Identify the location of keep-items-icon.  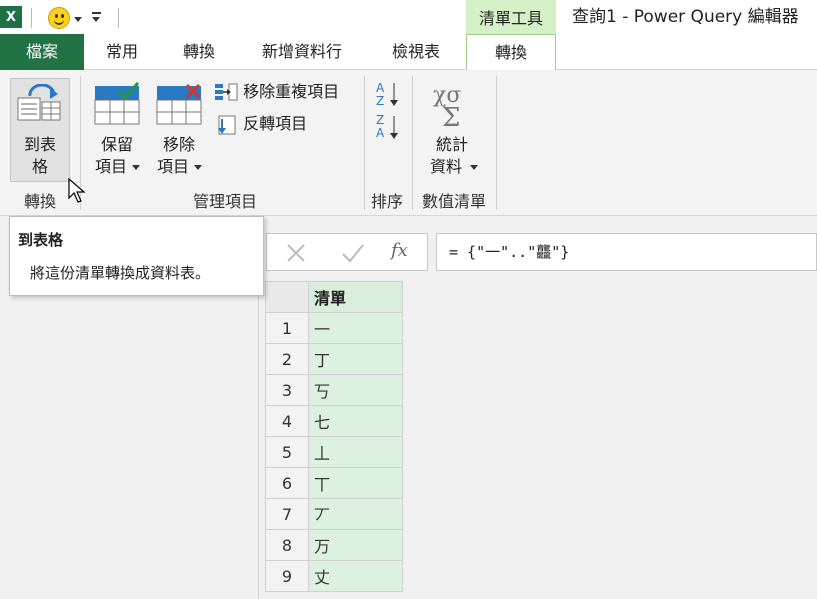
(117, 104).